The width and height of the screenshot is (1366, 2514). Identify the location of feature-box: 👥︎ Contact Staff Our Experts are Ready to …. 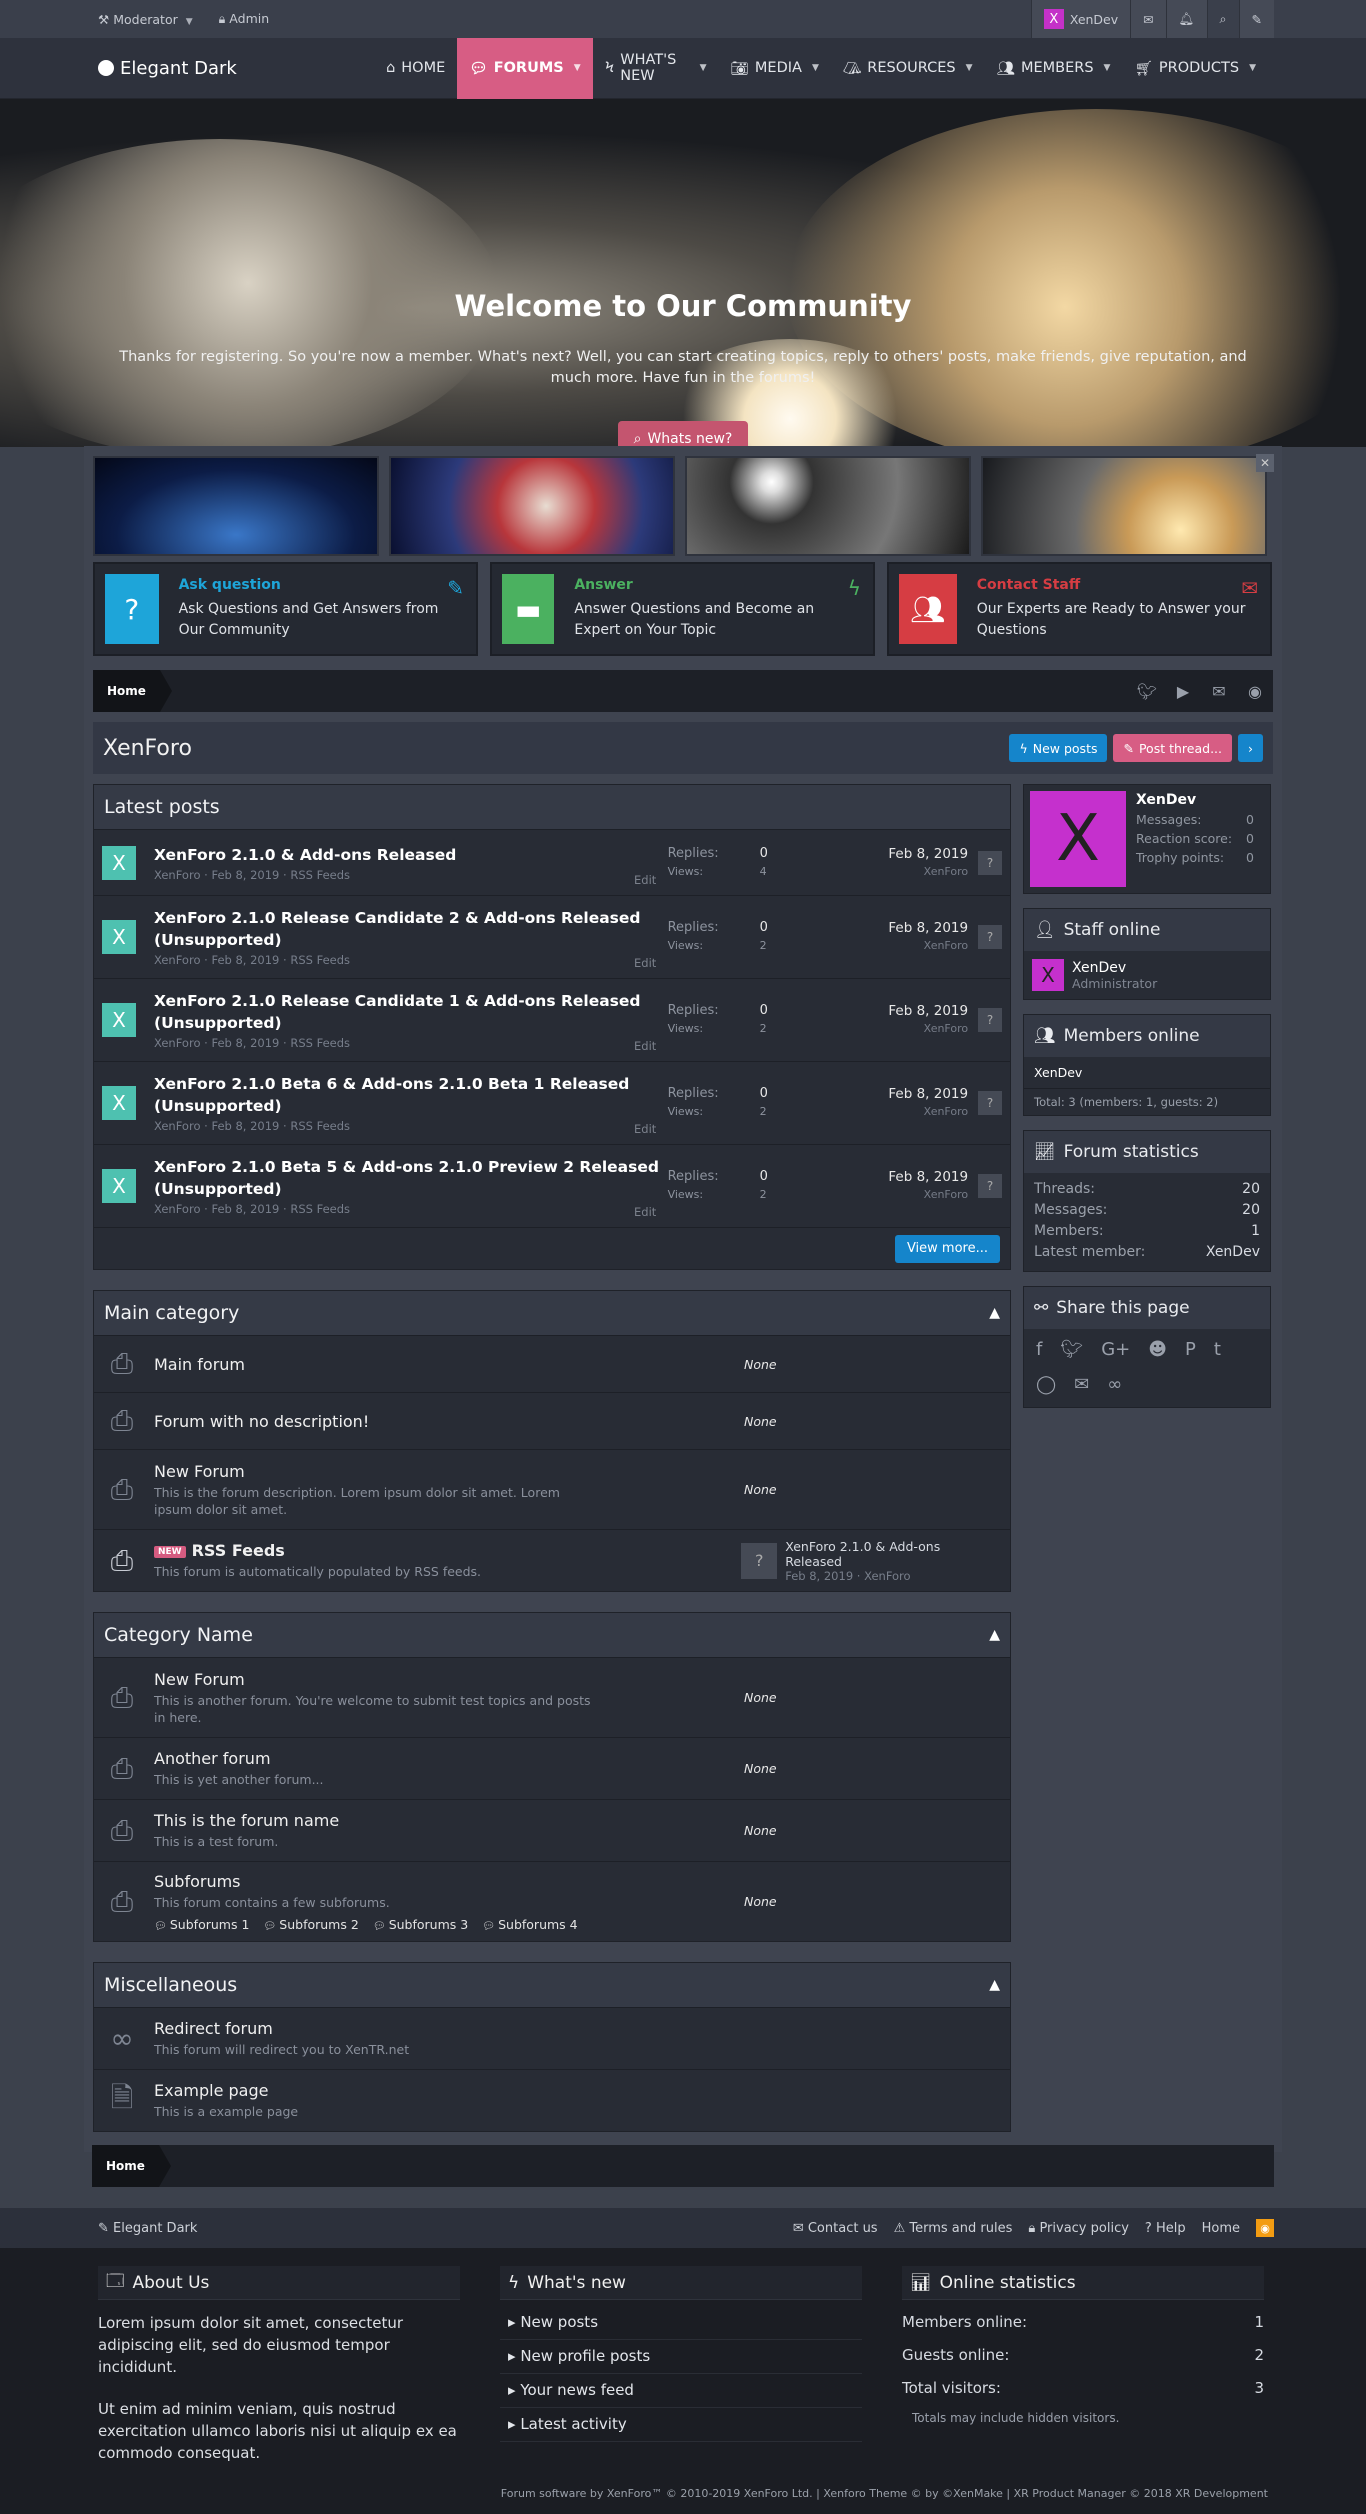
(1079, 609).